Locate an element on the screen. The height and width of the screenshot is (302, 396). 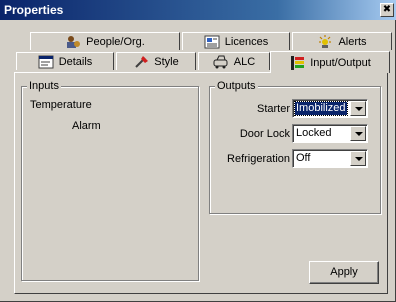
outputs-legend: Outputs is located at coordinates (236, 86).